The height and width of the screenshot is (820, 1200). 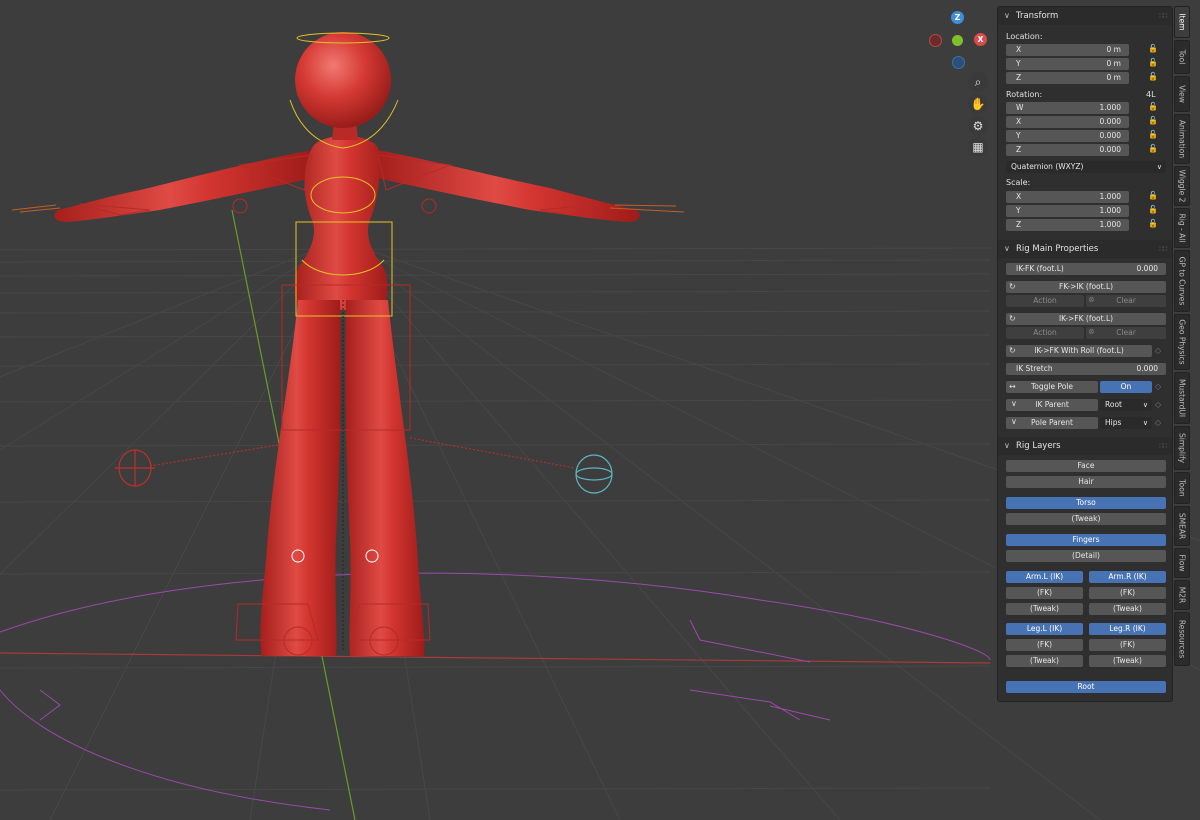 I want to click on tab-m2r: M2R, so click(x=1182, y=595).